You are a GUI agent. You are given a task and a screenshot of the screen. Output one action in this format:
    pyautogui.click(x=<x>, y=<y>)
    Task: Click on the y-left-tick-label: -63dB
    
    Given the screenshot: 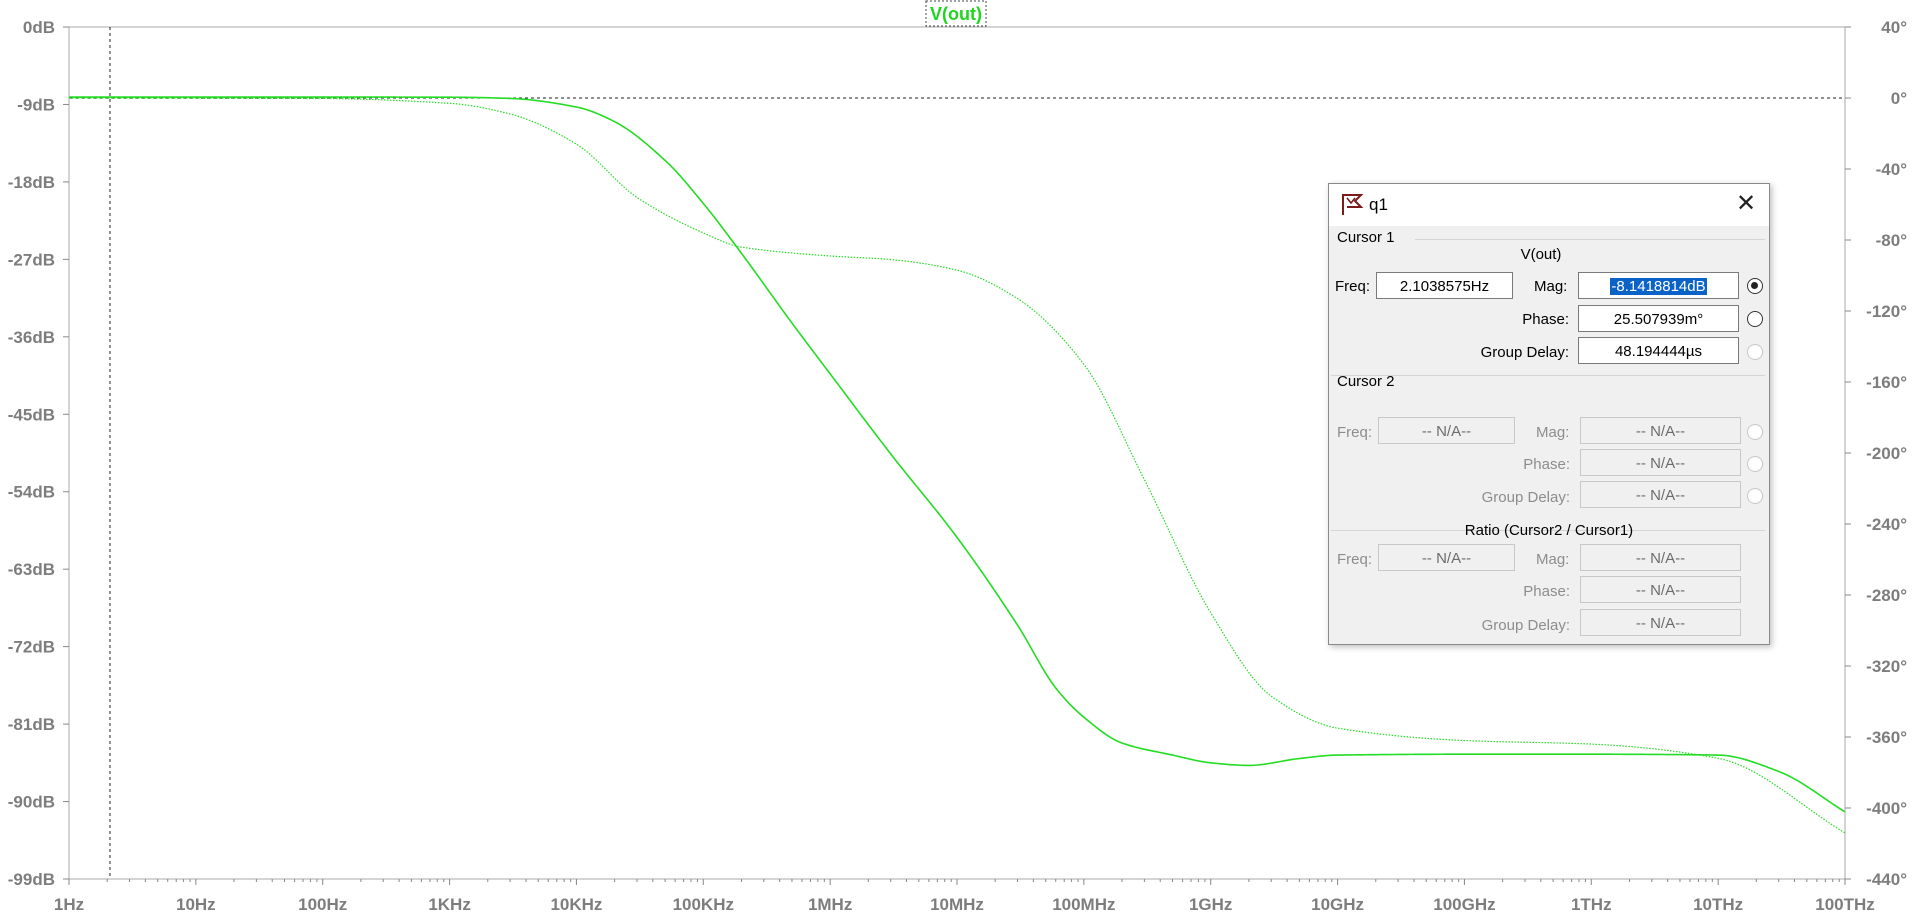 What is the action you would take?
    pyautogui.click(x=31, y=569)
    